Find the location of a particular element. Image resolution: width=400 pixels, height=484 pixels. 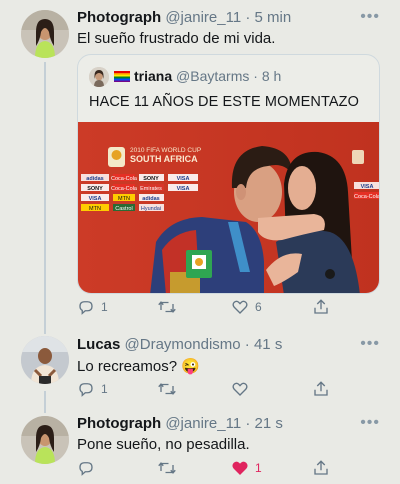

like-count: 1 is located at coordinates (258, 468).